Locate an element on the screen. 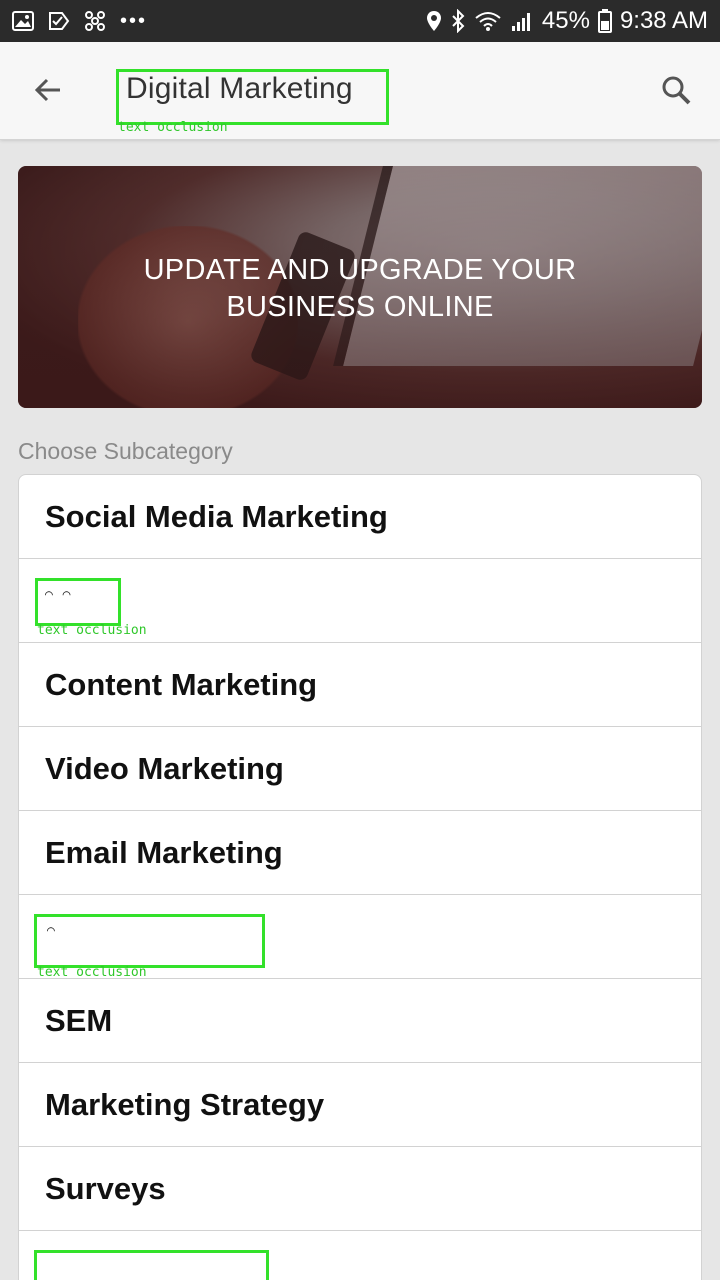  banner-line-2: BUSINESS ONLINE is located at coordinates (360, 307).